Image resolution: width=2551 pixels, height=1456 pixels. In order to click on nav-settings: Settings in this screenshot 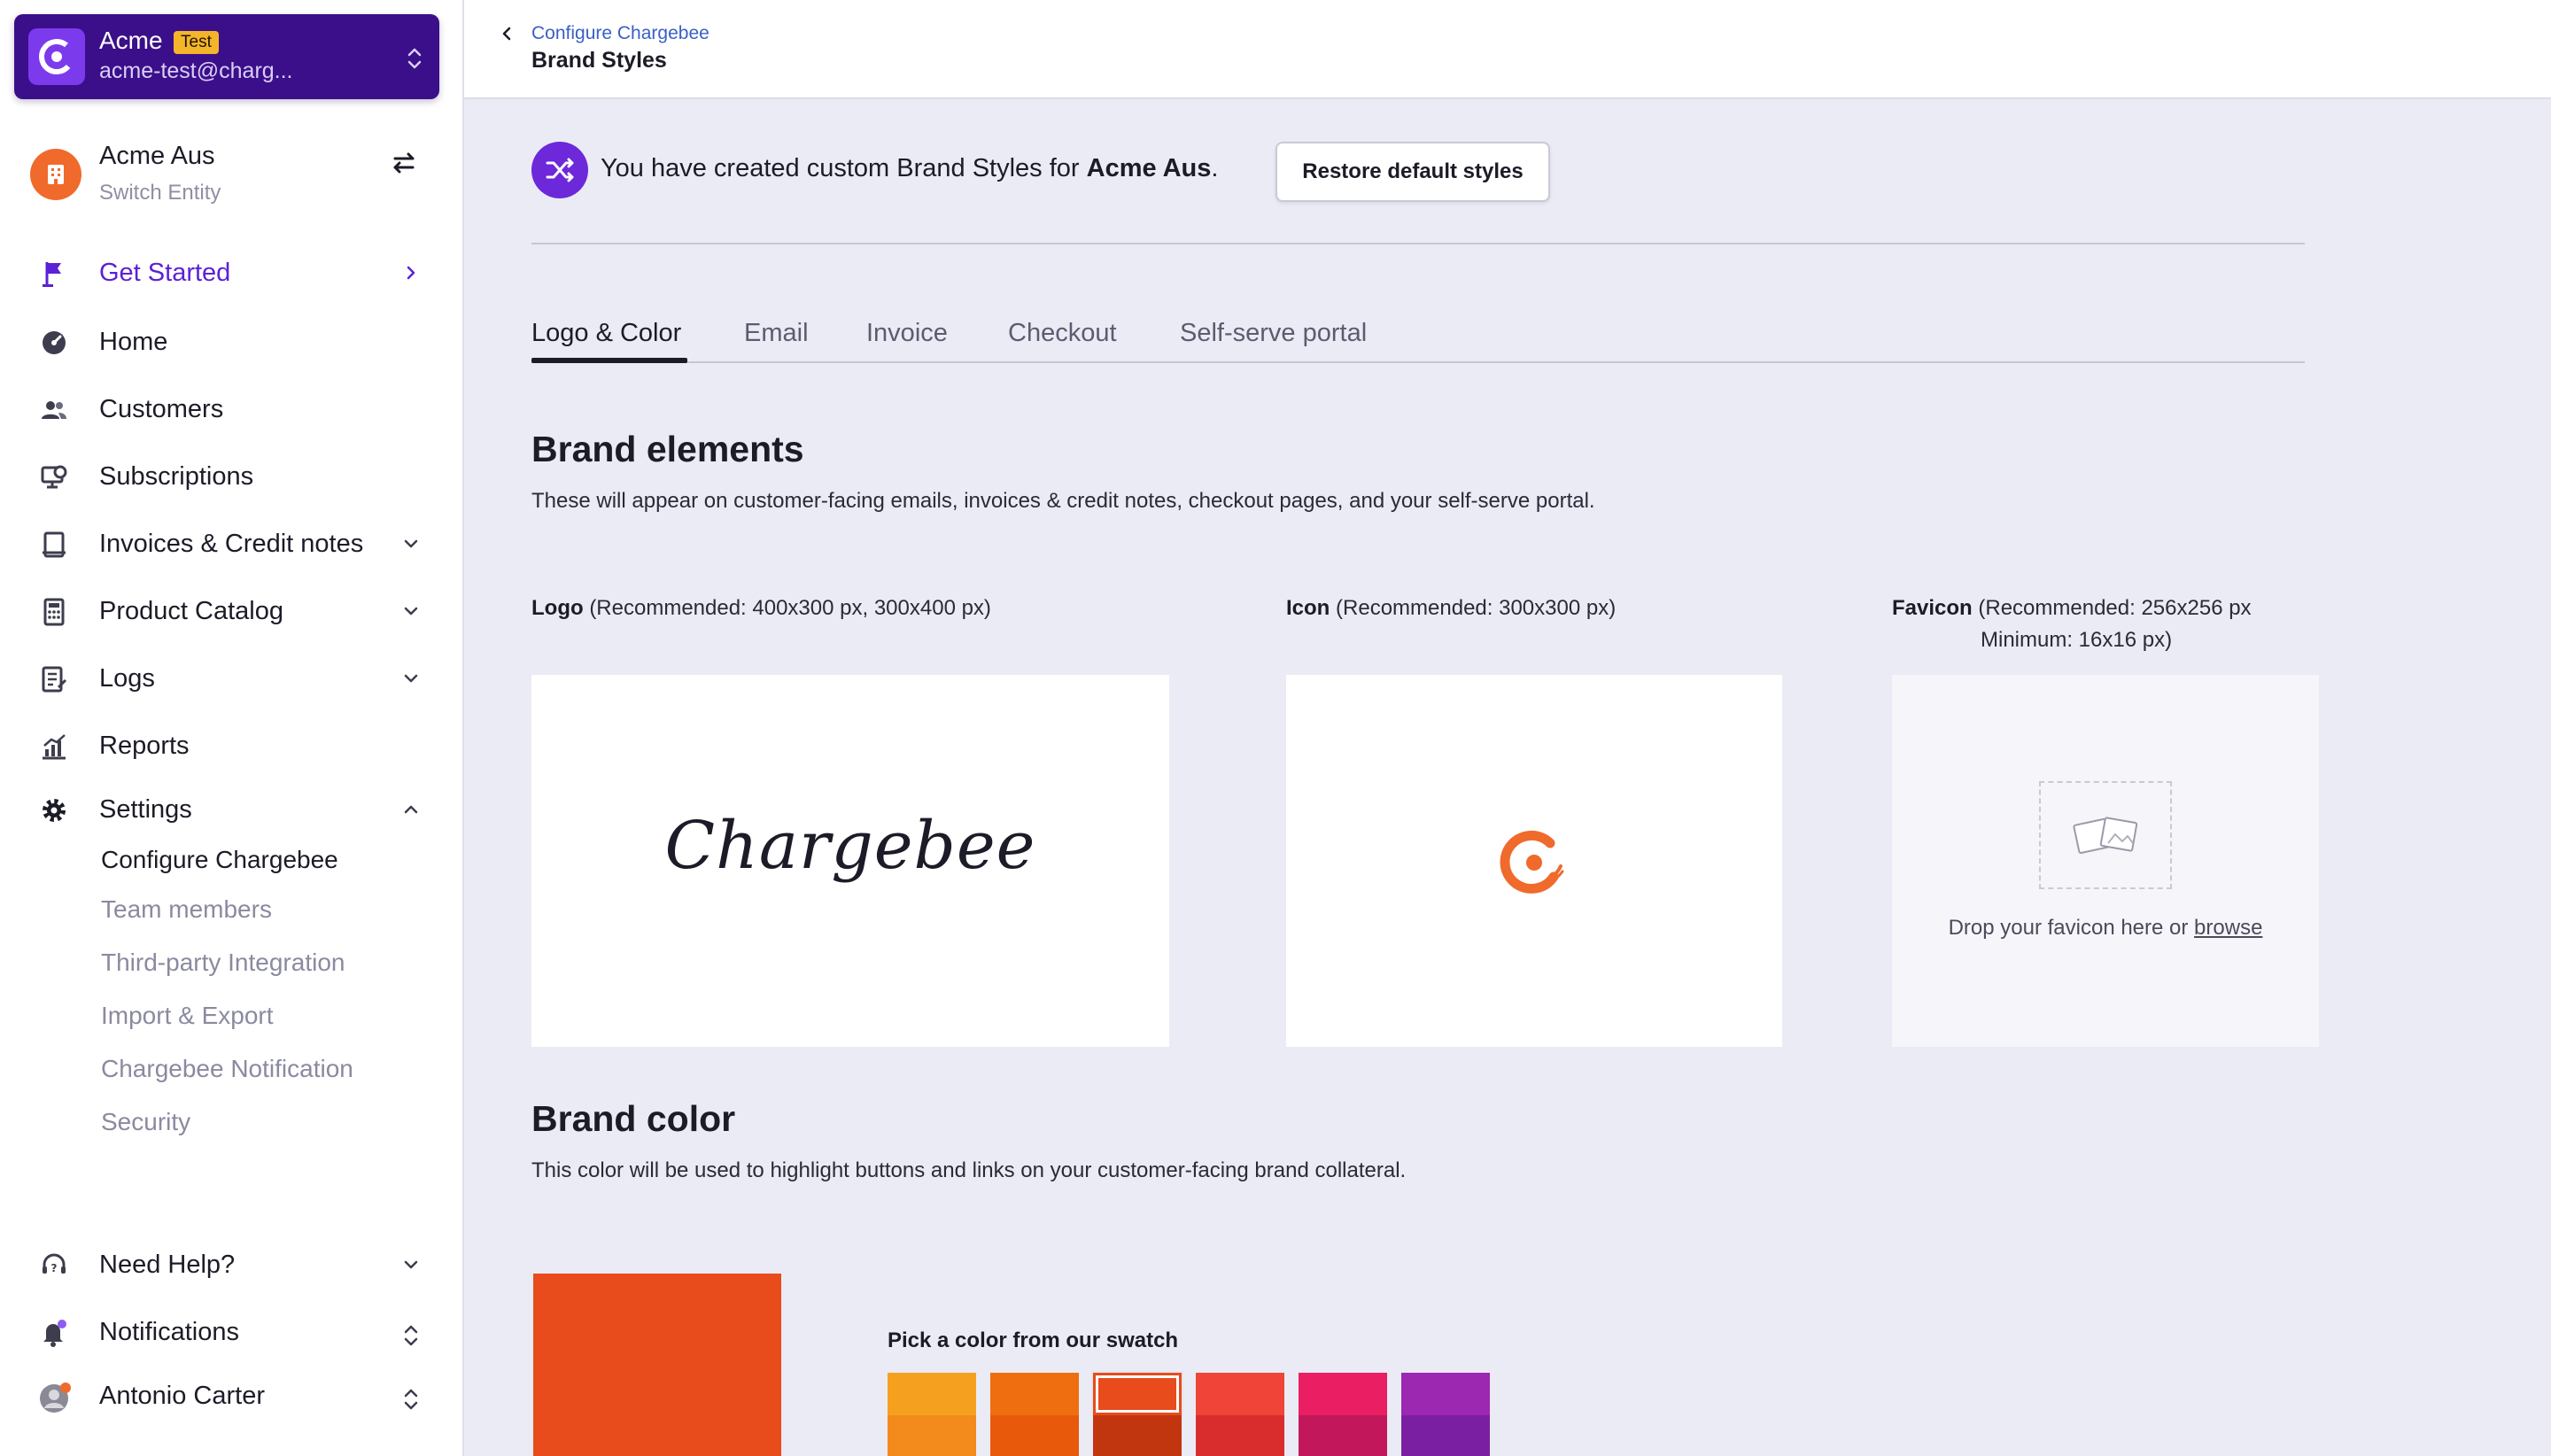, I will do `click(229, 809)`.